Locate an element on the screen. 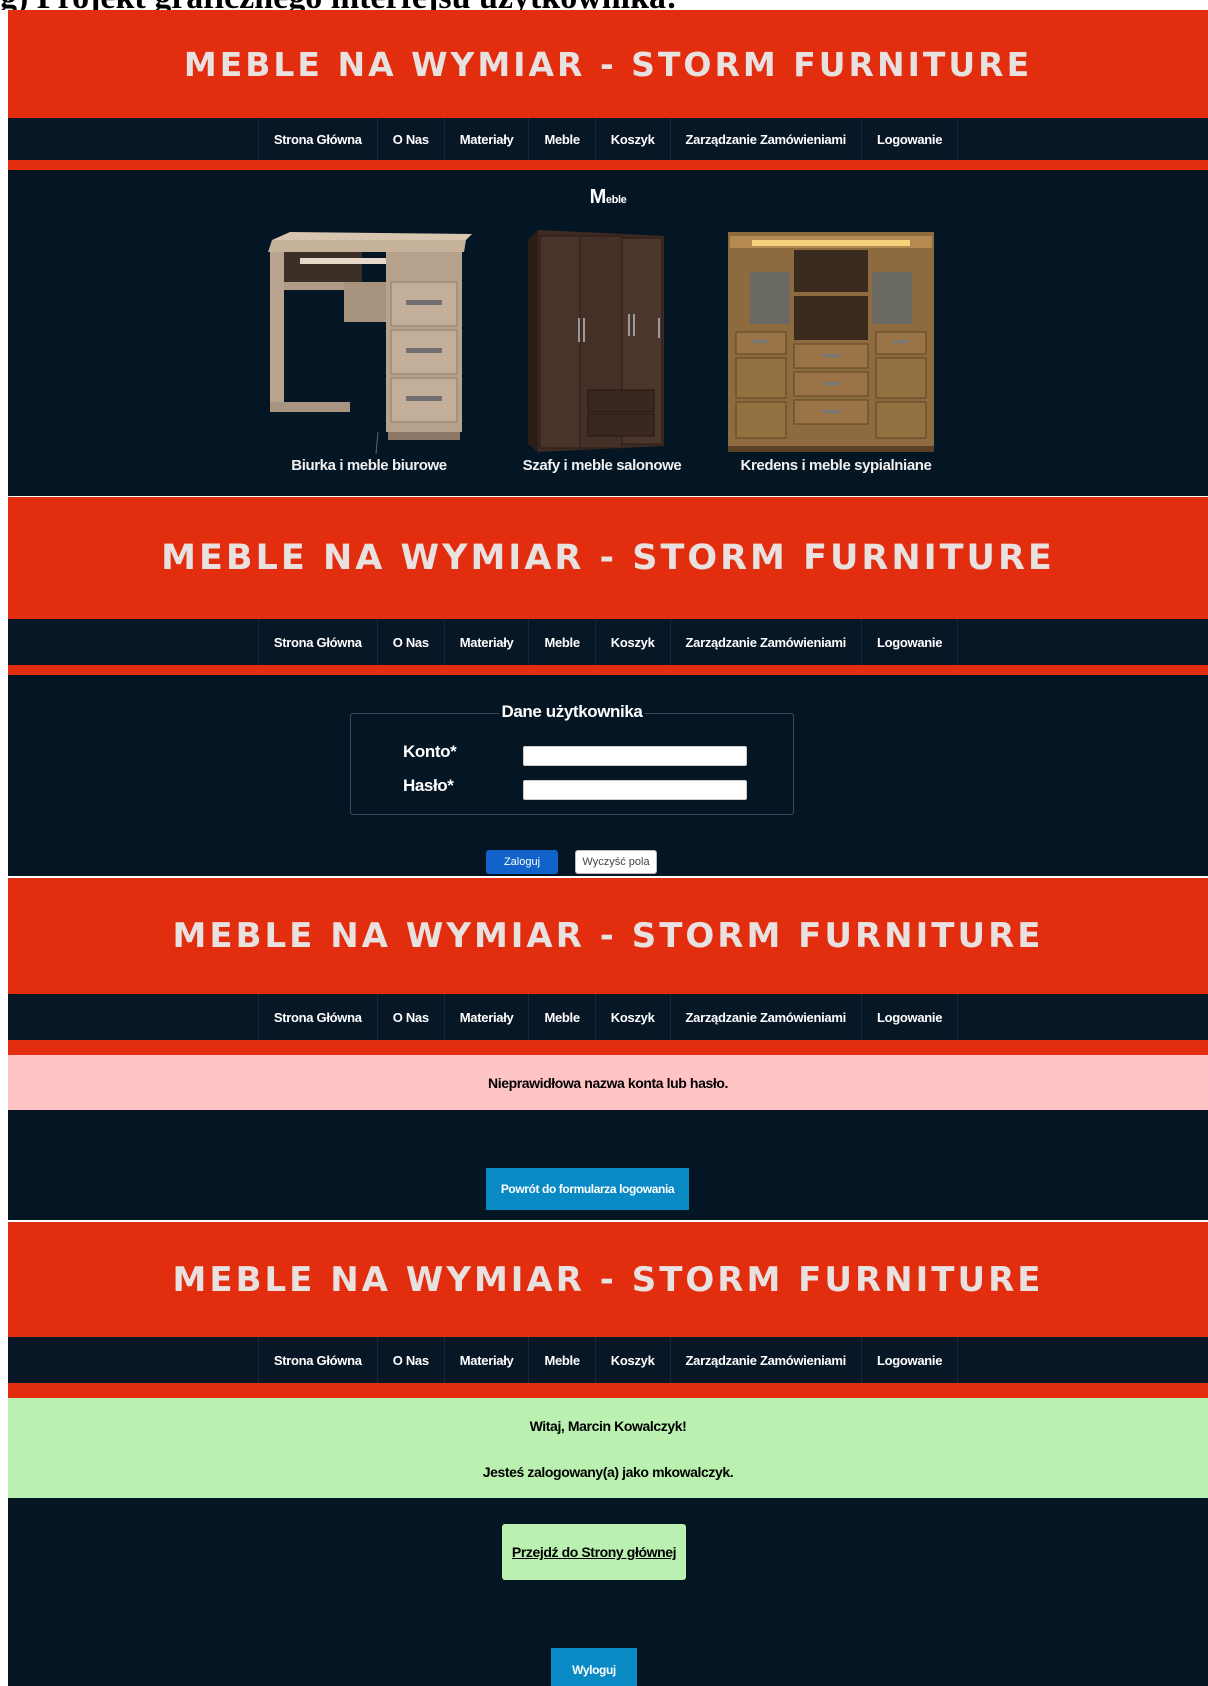  greeting-text: Witaj, Marcin Kowalczyk! is located at coordinates (608, 1426).